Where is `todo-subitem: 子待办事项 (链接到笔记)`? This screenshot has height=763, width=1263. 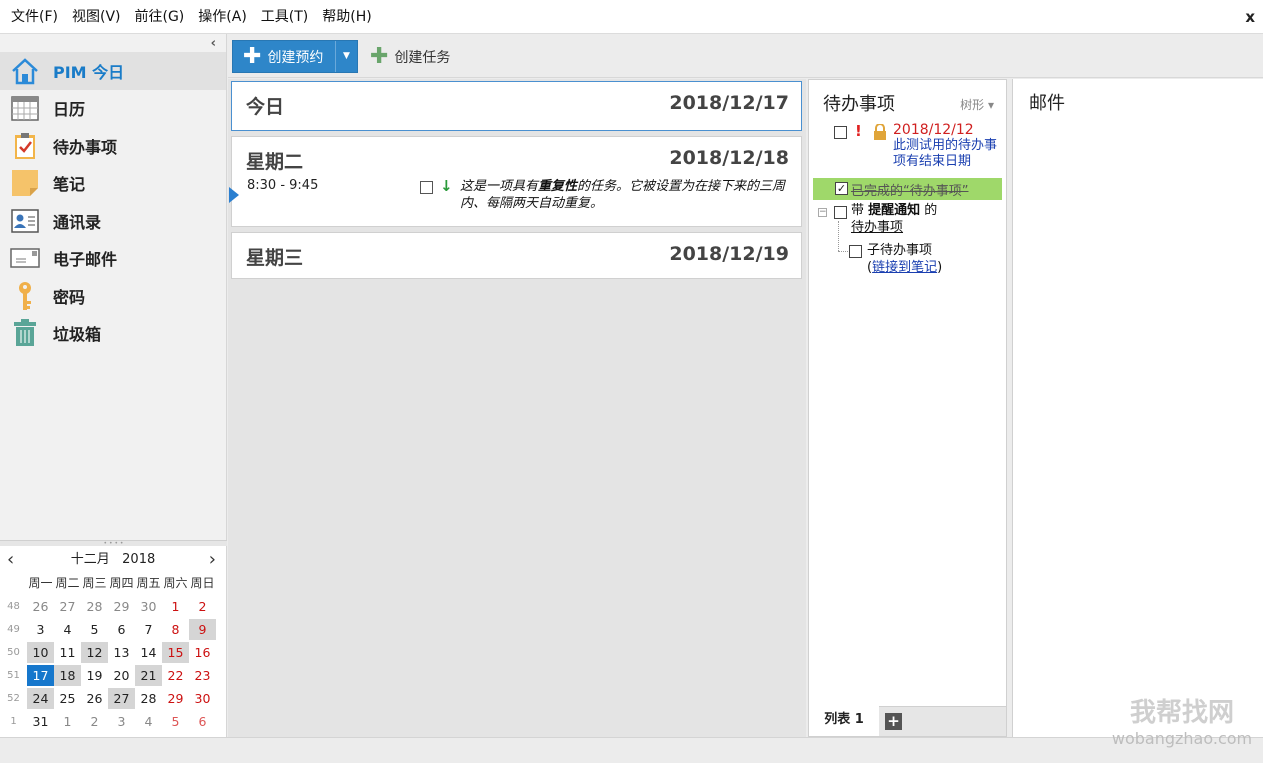 todo-subitem: 子待办事项 (链接到笔记) is located at coordinates (904, 259).